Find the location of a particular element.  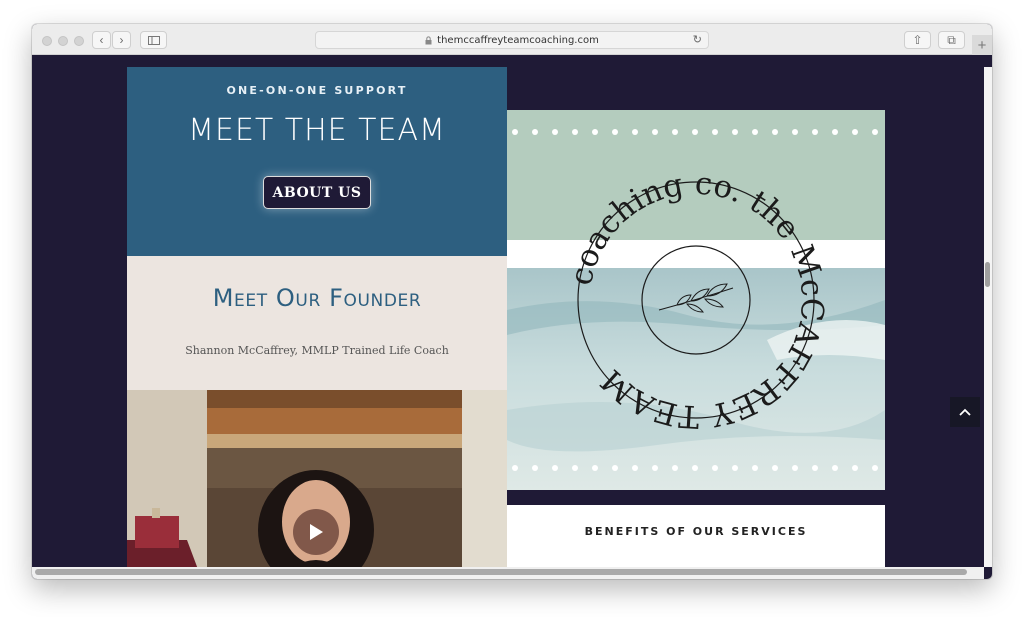

zoom-window-button is located at coordinates (79, 41).